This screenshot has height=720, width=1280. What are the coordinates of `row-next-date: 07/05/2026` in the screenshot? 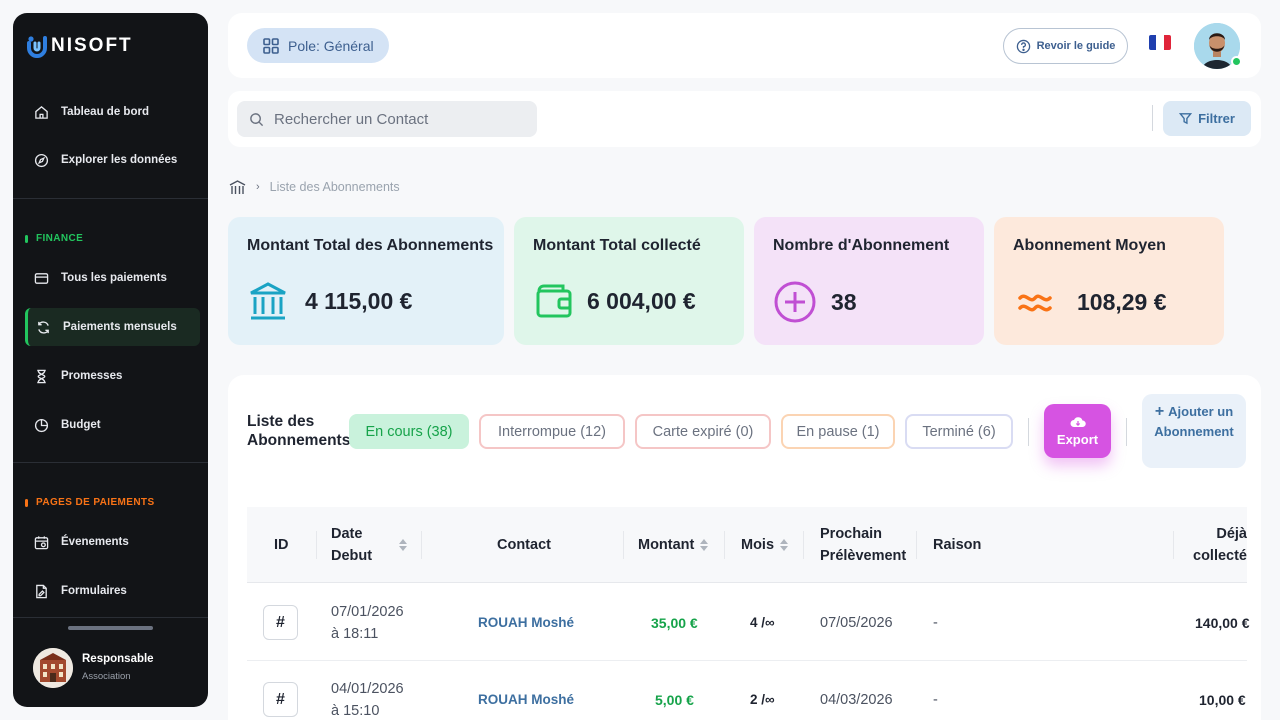 It's located at (856, 622).